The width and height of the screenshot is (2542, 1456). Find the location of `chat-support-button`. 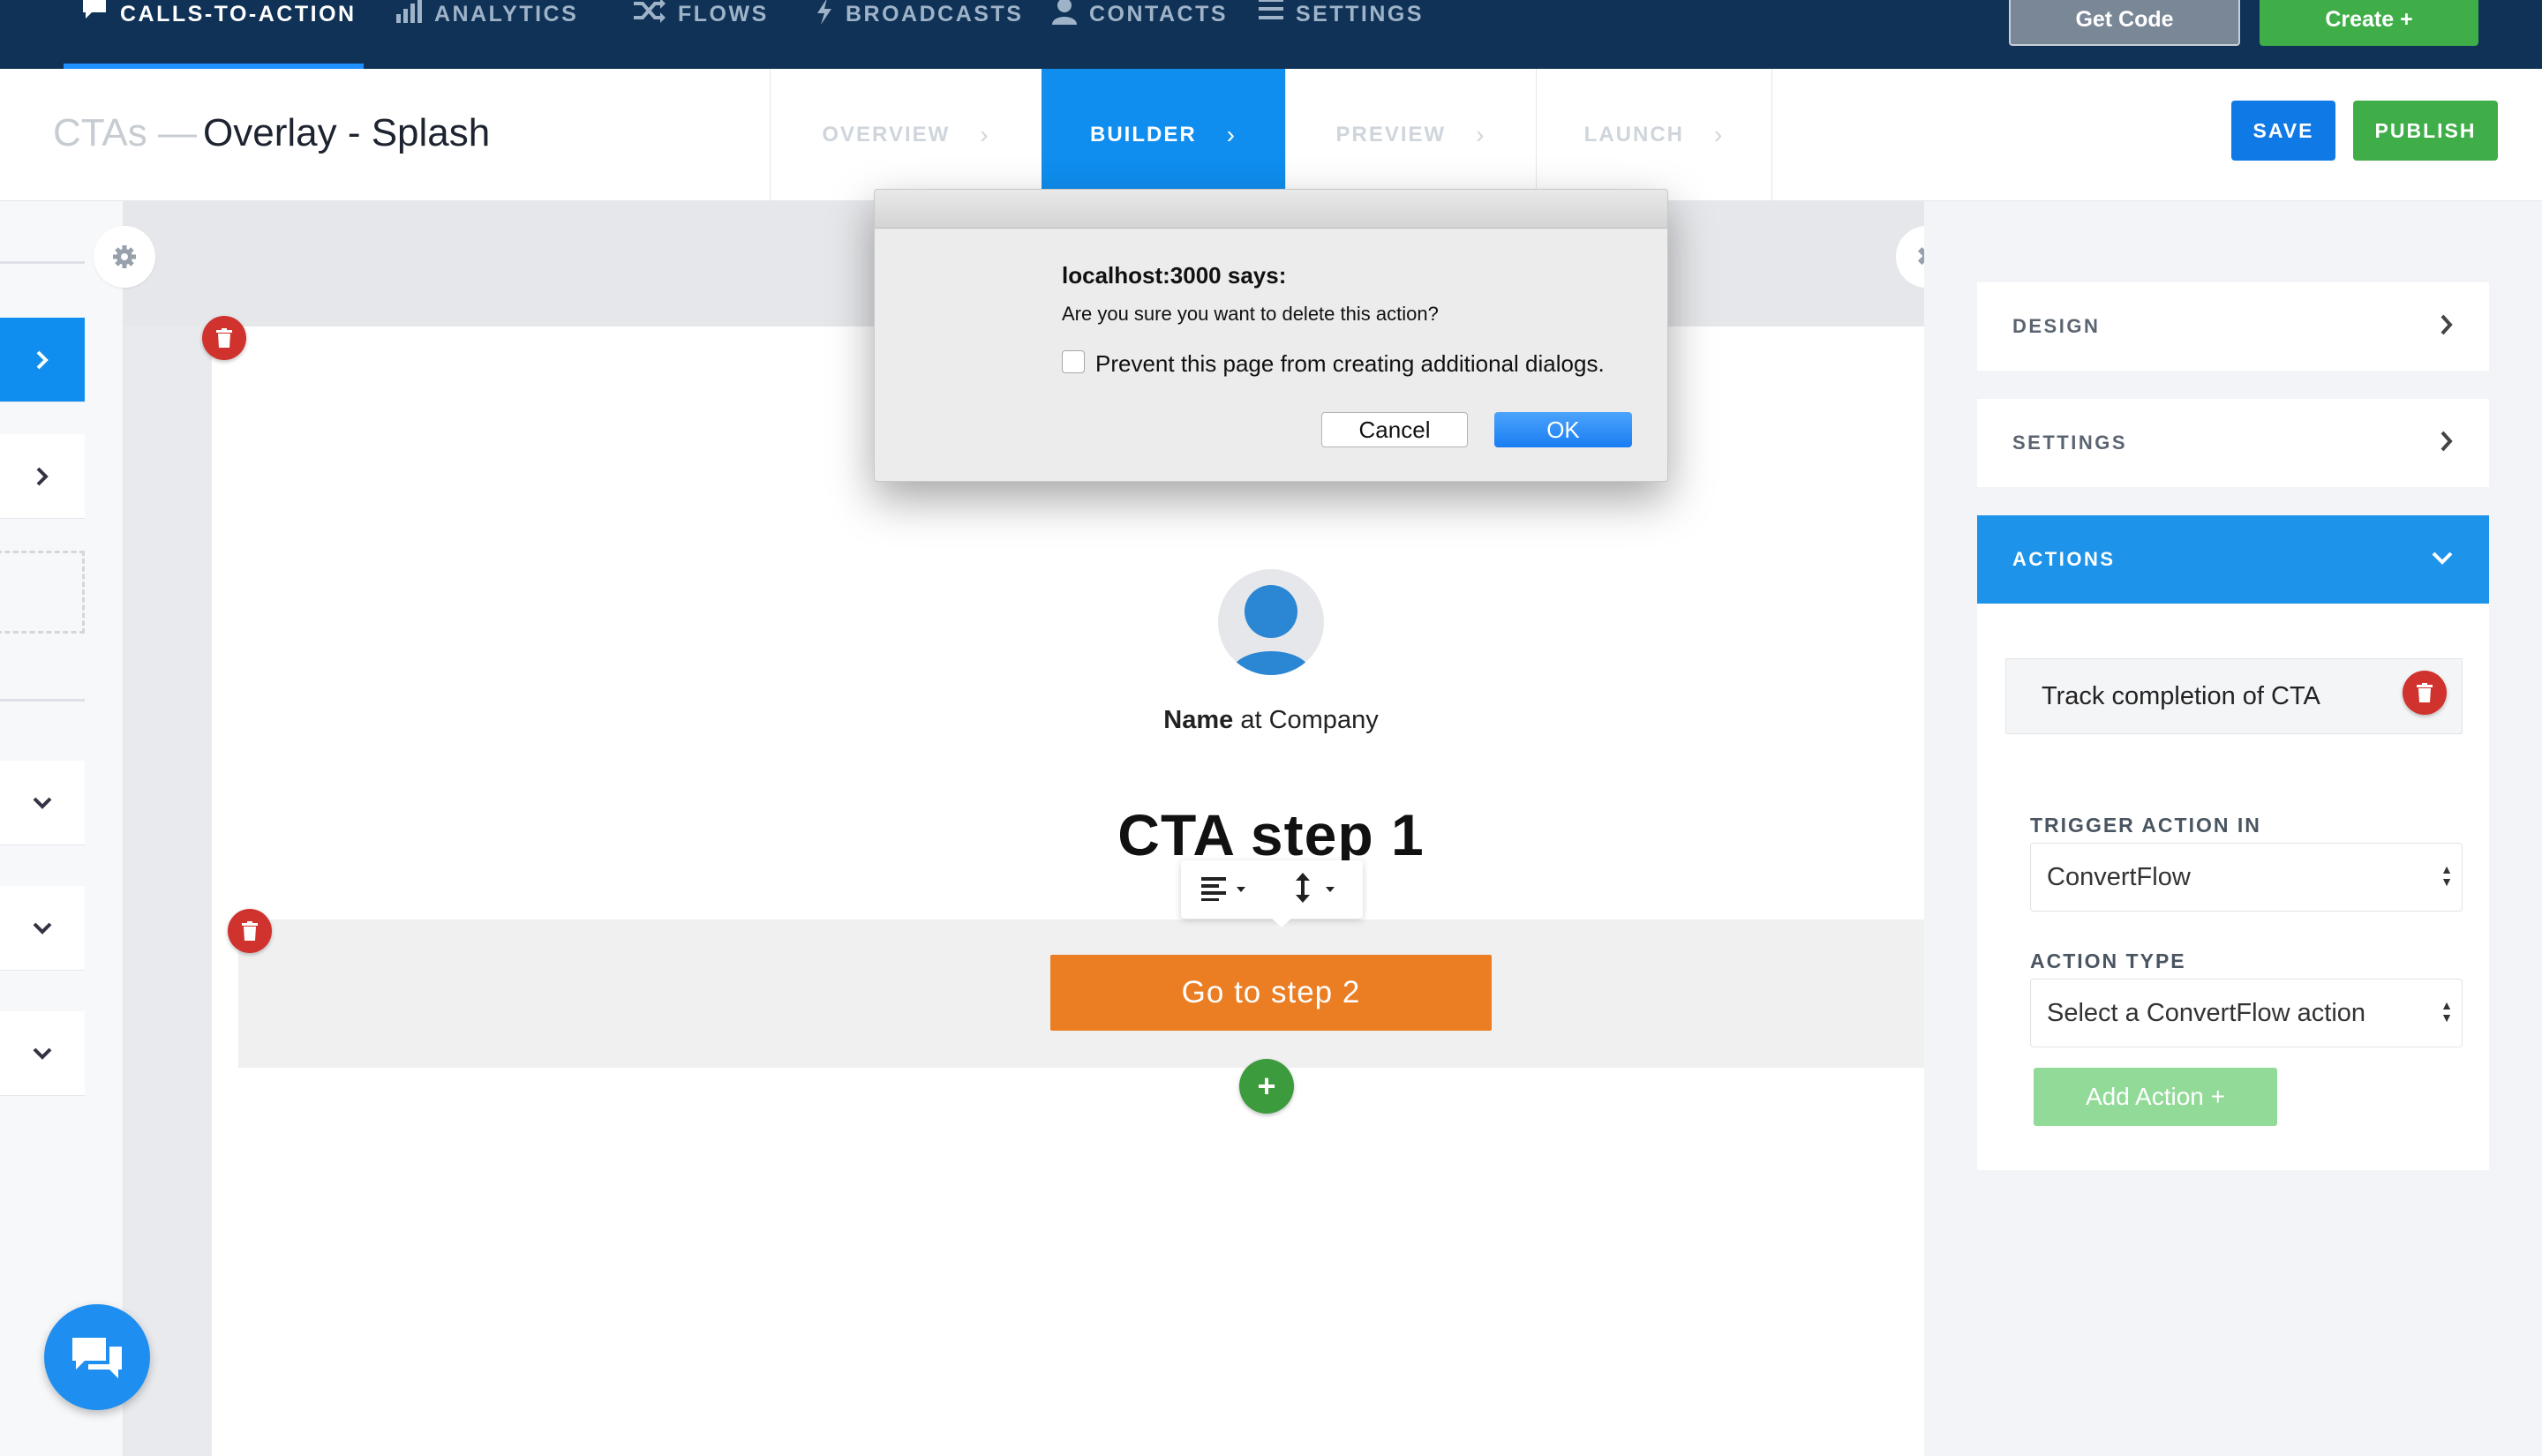

chat-support-button is located at coordinates (97, 1357).